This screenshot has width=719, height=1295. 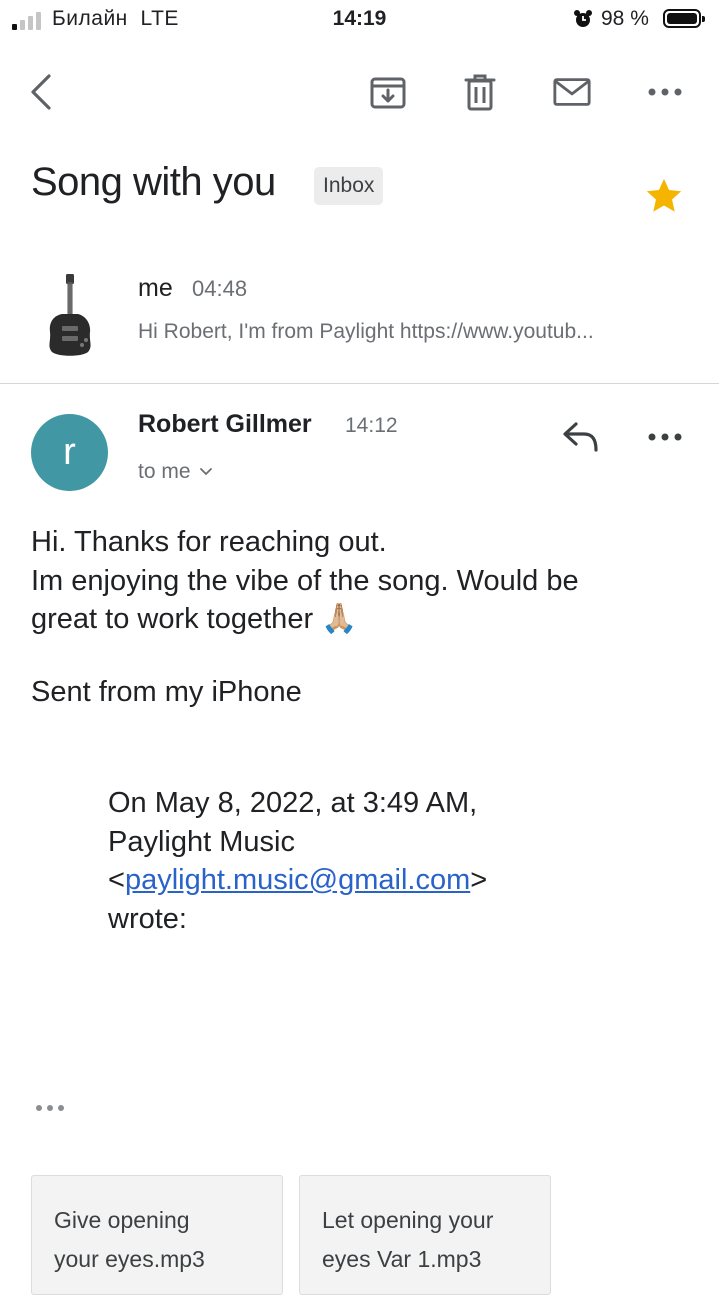 I want to click on message-time: 14:12, so click(x=371, y=425).